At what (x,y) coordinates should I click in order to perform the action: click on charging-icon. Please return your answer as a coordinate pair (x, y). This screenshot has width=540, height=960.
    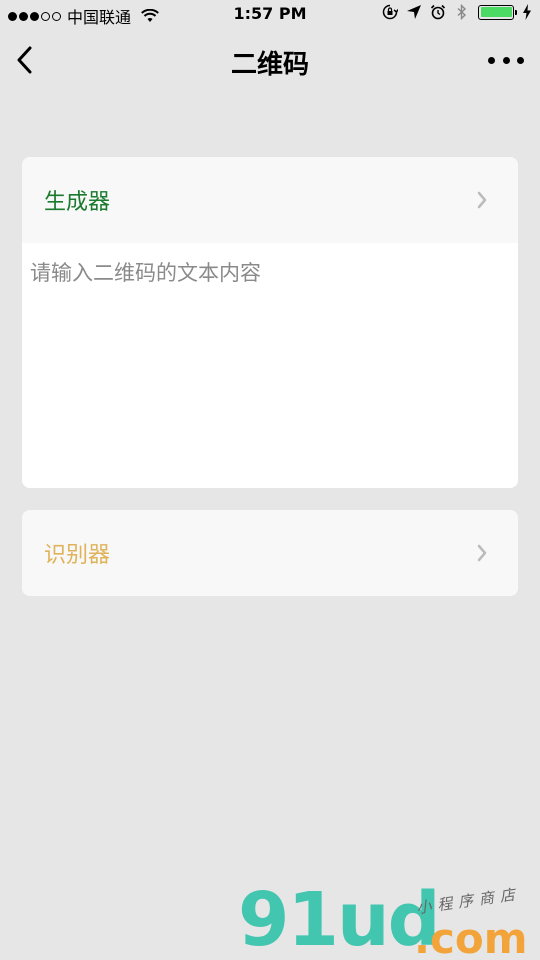
    Looking at the image, I should click on (527, 12).